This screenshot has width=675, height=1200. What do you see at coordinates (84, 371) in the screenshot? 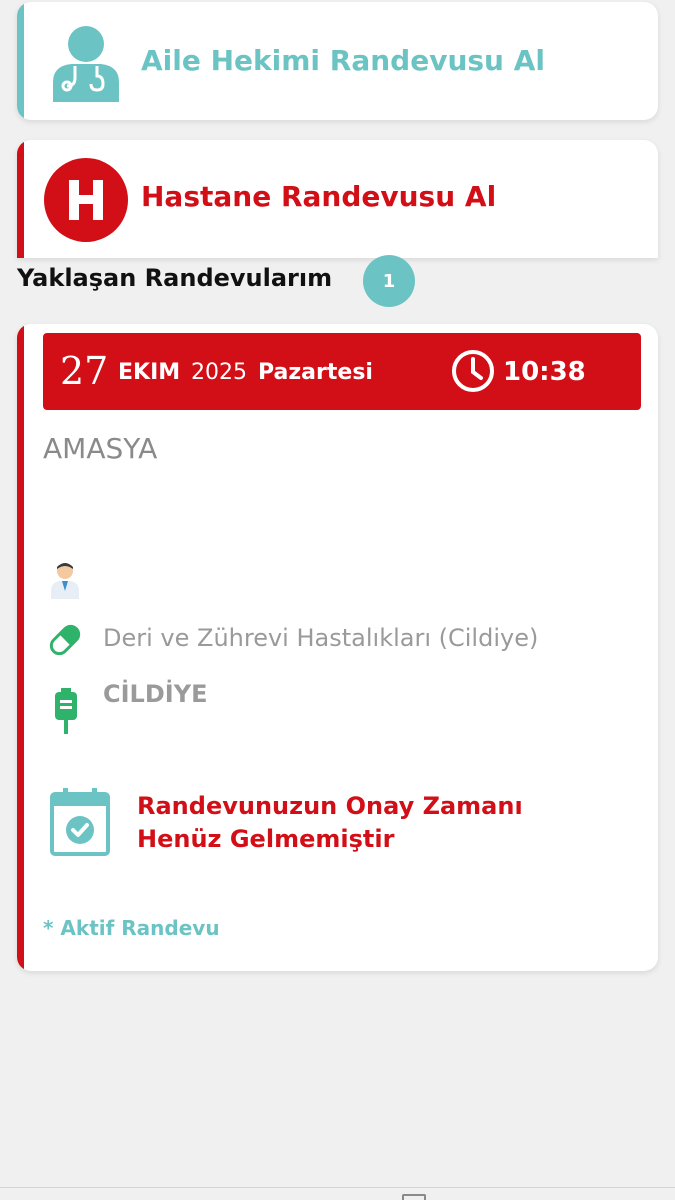
I see `appointment-day: 27` at bounding box center [84, 371].